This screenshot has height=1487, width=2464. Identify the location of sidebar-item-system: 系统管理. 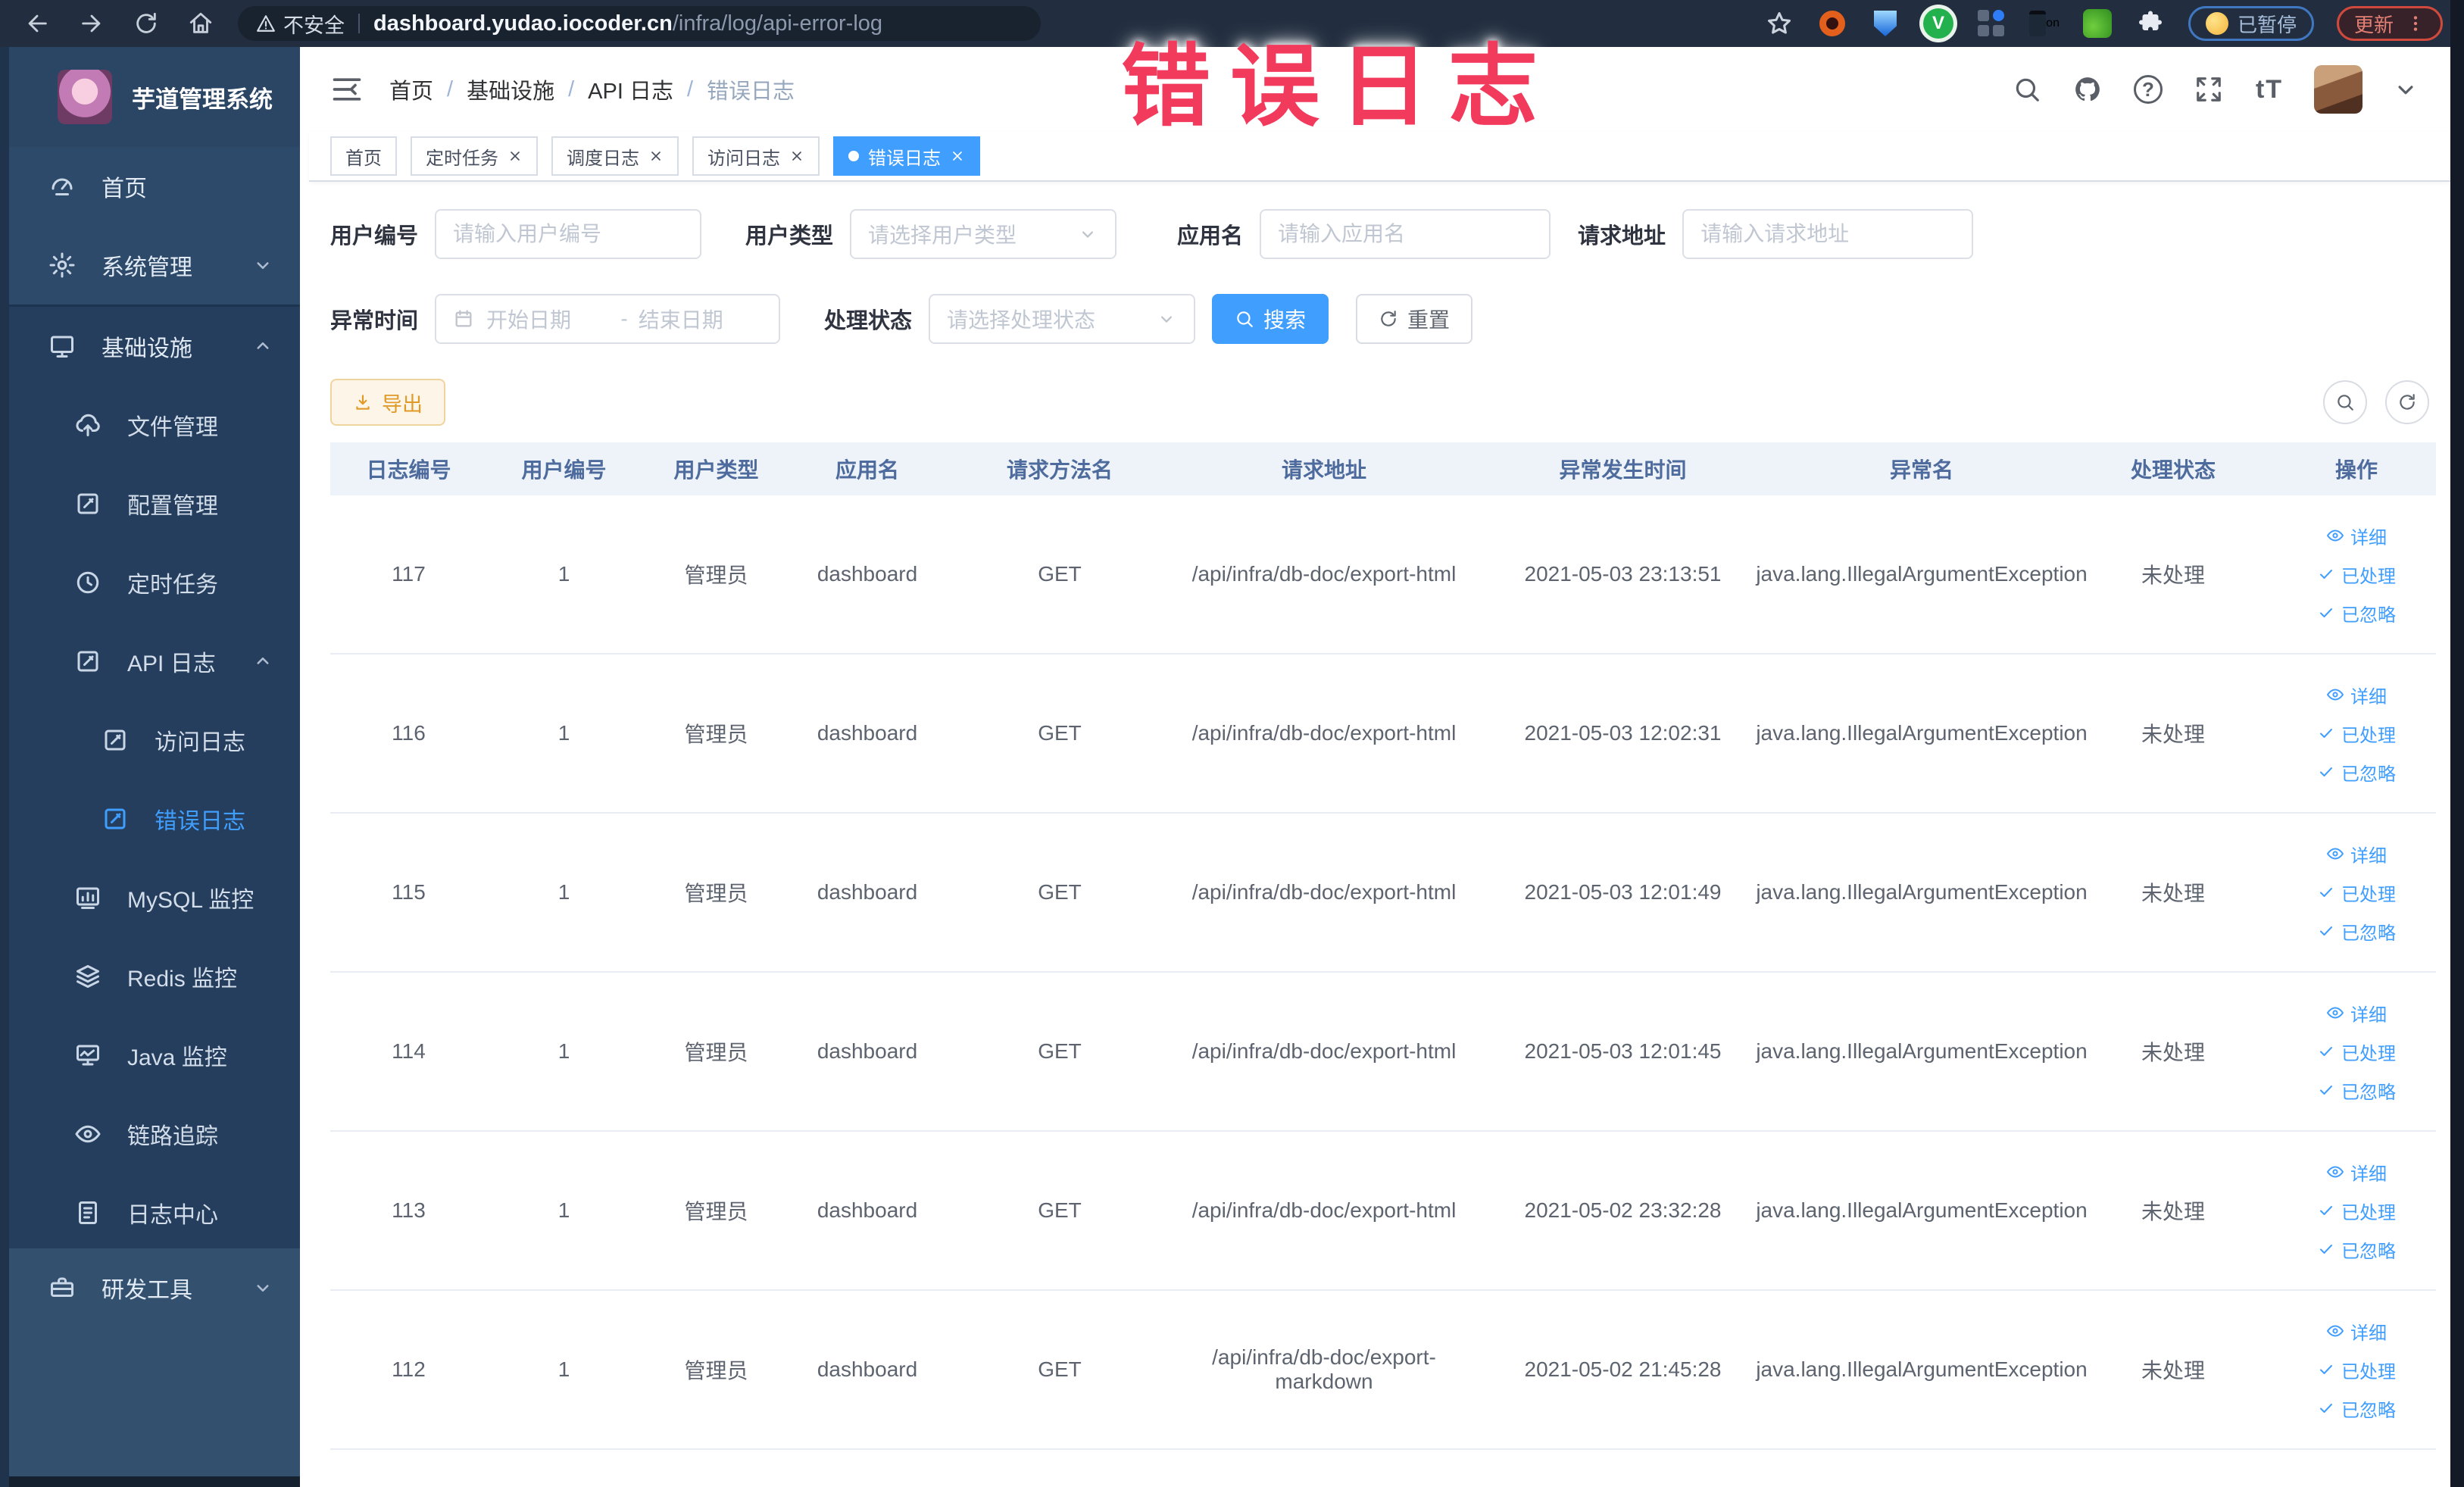
(154, 265).